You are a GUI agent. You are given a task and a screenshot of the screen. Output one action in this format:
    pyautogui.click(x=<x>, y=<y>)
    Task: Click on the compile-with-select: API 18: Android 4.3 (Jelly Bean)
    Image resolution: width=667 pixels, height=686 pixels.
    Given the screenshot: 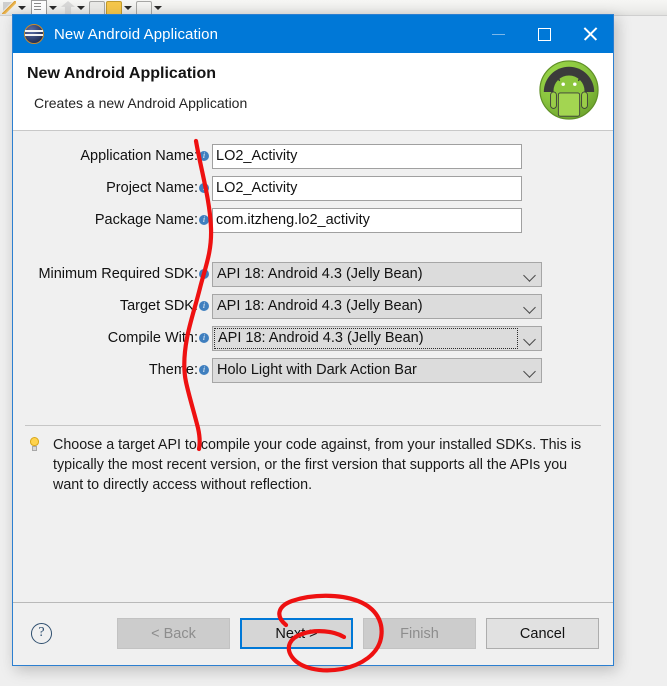 What is the action you would take?
    pyautogui.click(x=377, y=338)
    